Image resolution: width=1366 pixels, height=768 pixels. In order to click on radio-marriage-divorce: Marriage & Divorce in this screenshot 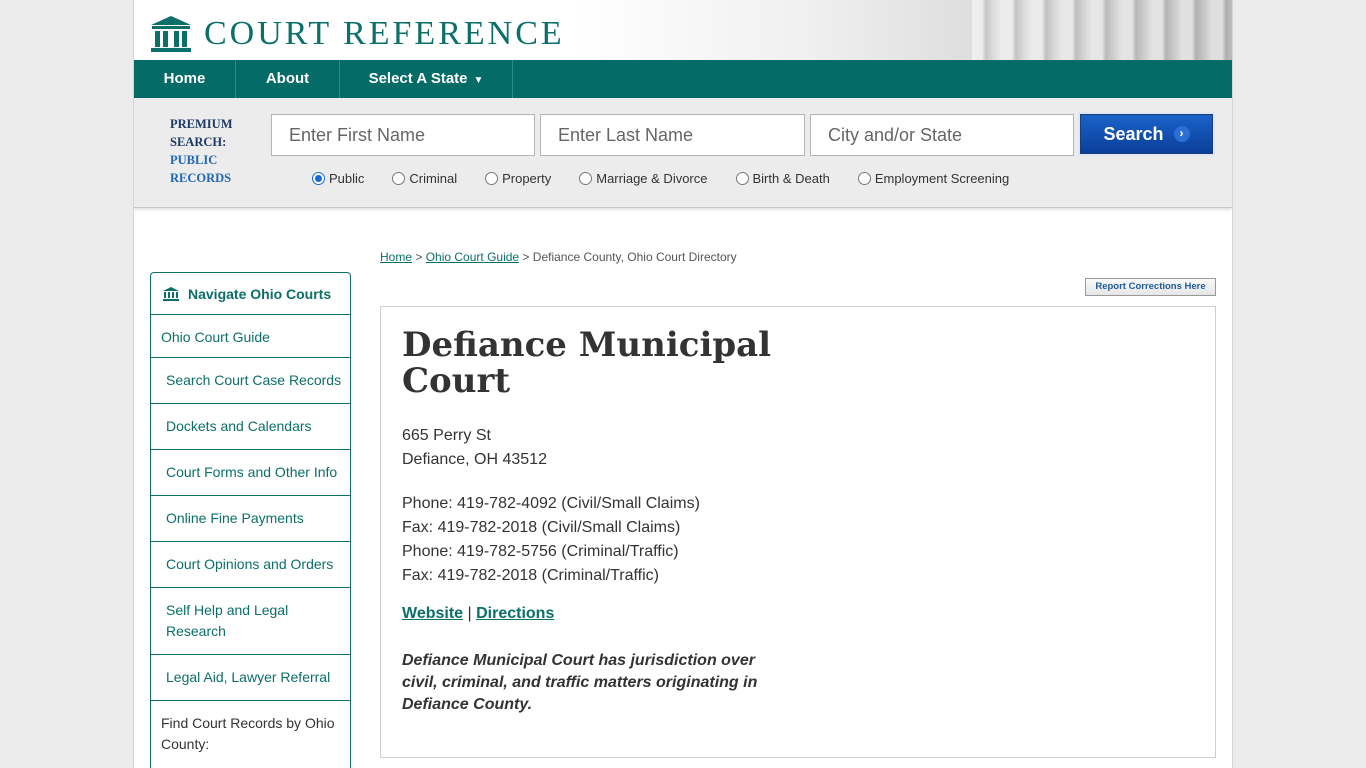, I will do `click(643, 178)`.